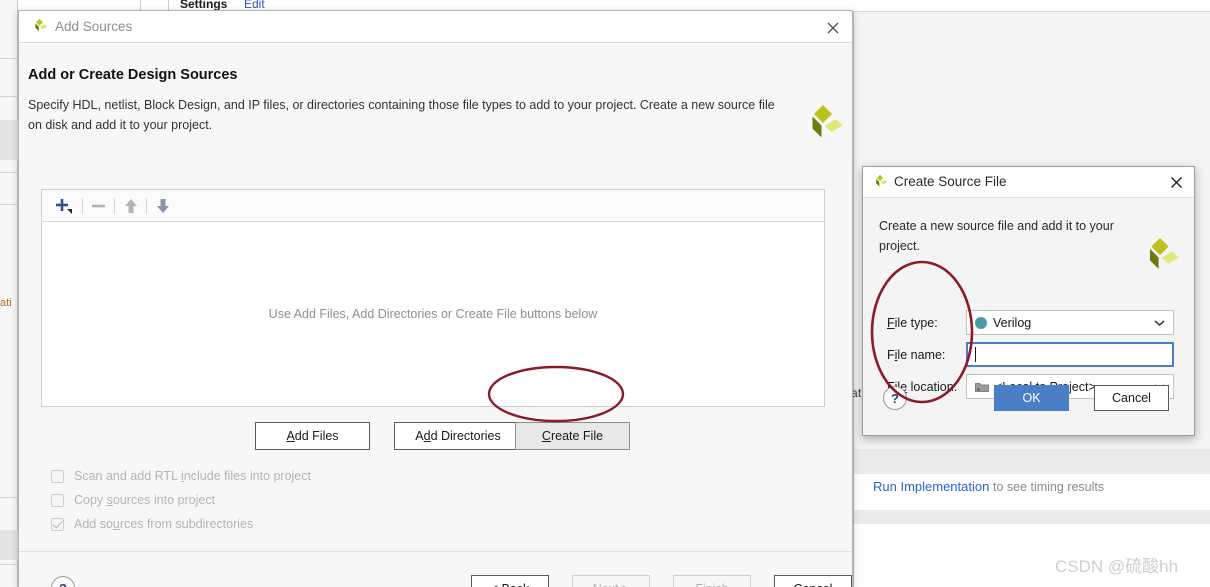 The width and height of the screenshot is (1210, 587). What do you see at coordinates (981, 322) in the screenshot?
I see `verilog-dot-icon` at bounding box center [981, 322].